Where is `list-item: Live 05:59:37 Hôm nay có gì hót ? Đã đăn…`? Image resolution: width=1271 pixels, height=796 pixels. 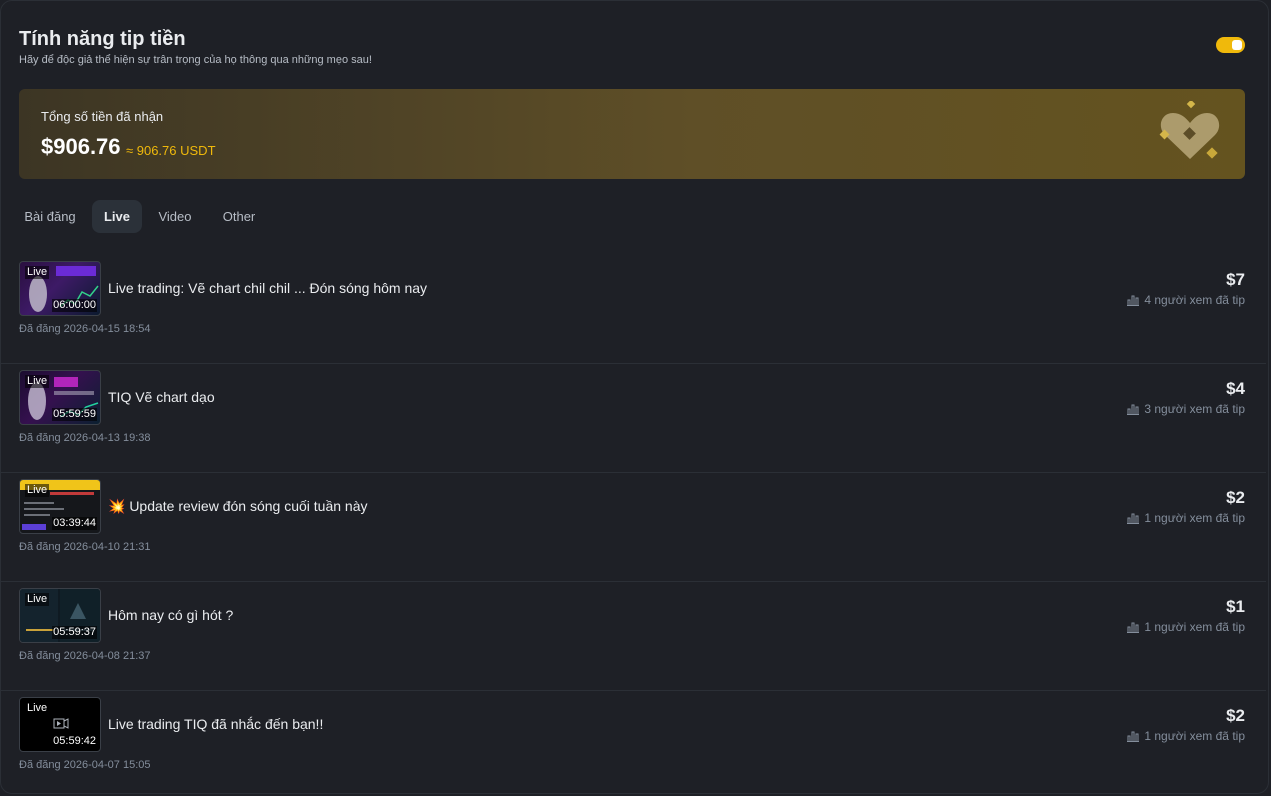
list-item: Live 05:59:37 Hôm nay có gì hót ? Đã đăn… is located at coordinates (633, 636).